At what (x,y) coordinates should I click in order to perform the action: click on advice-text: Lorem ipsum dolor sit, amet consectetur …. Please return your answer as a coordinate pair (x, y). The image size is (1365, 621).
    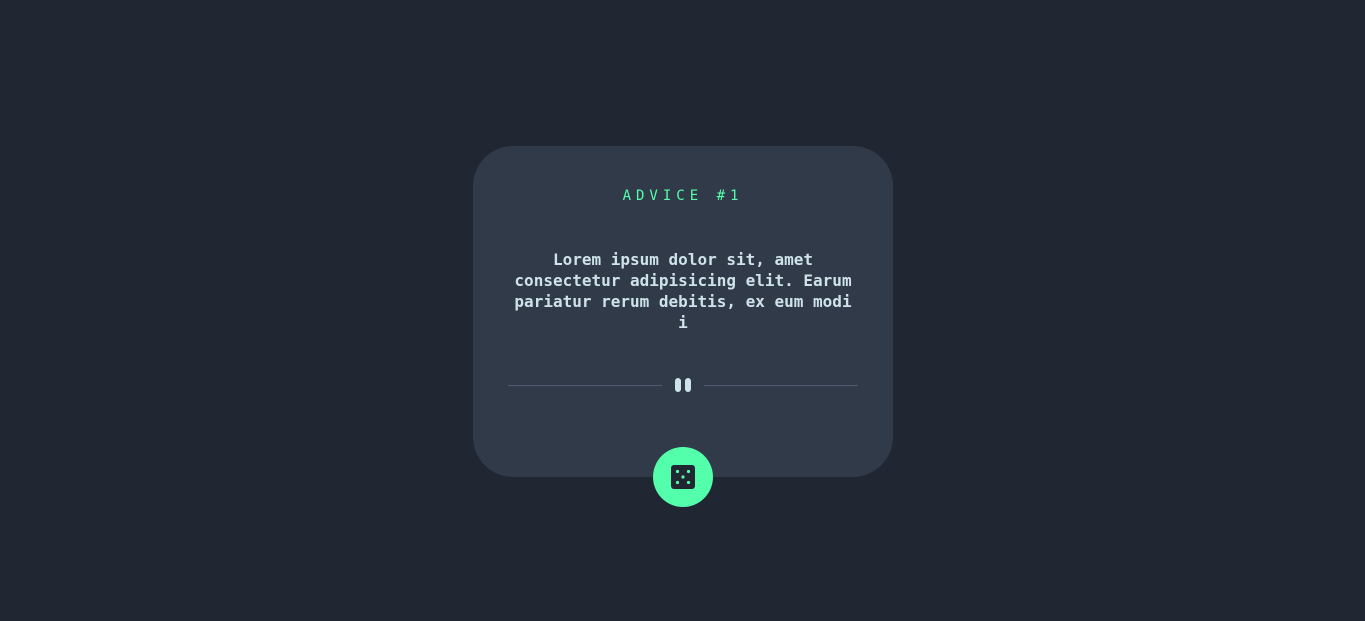
    Looking at the image, I should click on (683, 291).